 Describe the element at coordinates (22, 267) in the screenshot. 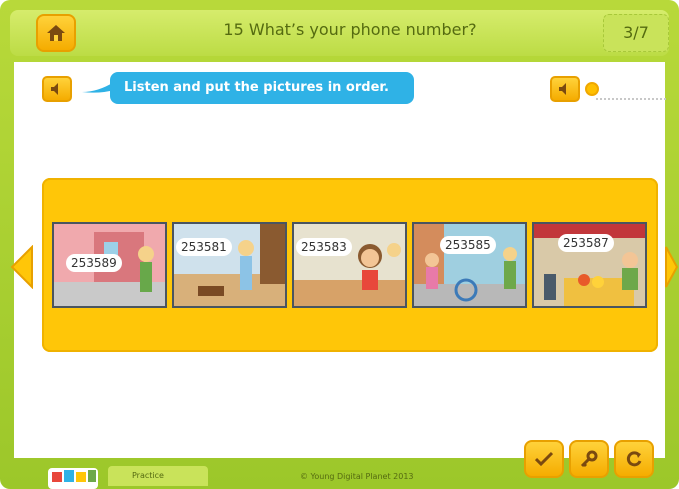

I see `left-arrow-icon` at that location.